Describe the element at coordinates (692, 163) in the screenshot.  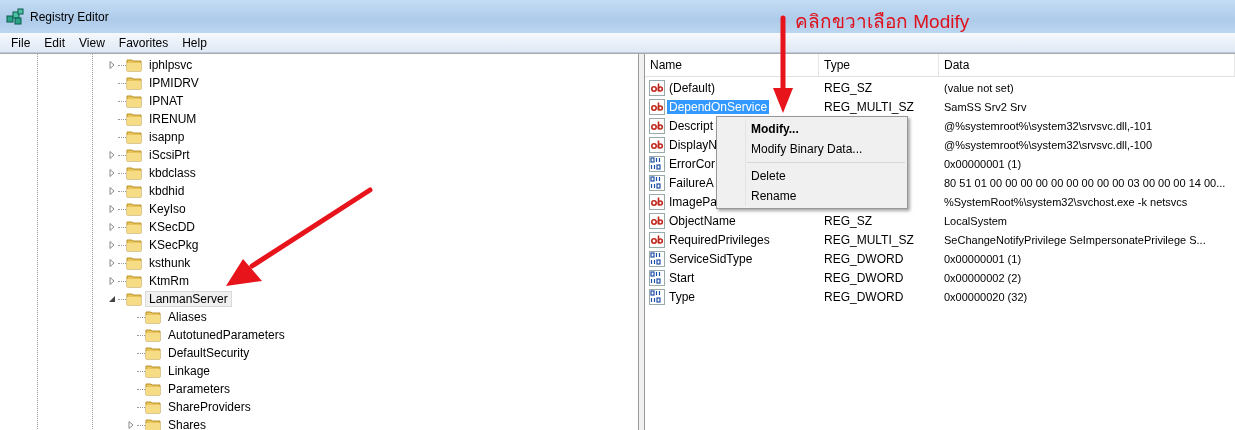
I see `value-name: ErrorCor` at that location.